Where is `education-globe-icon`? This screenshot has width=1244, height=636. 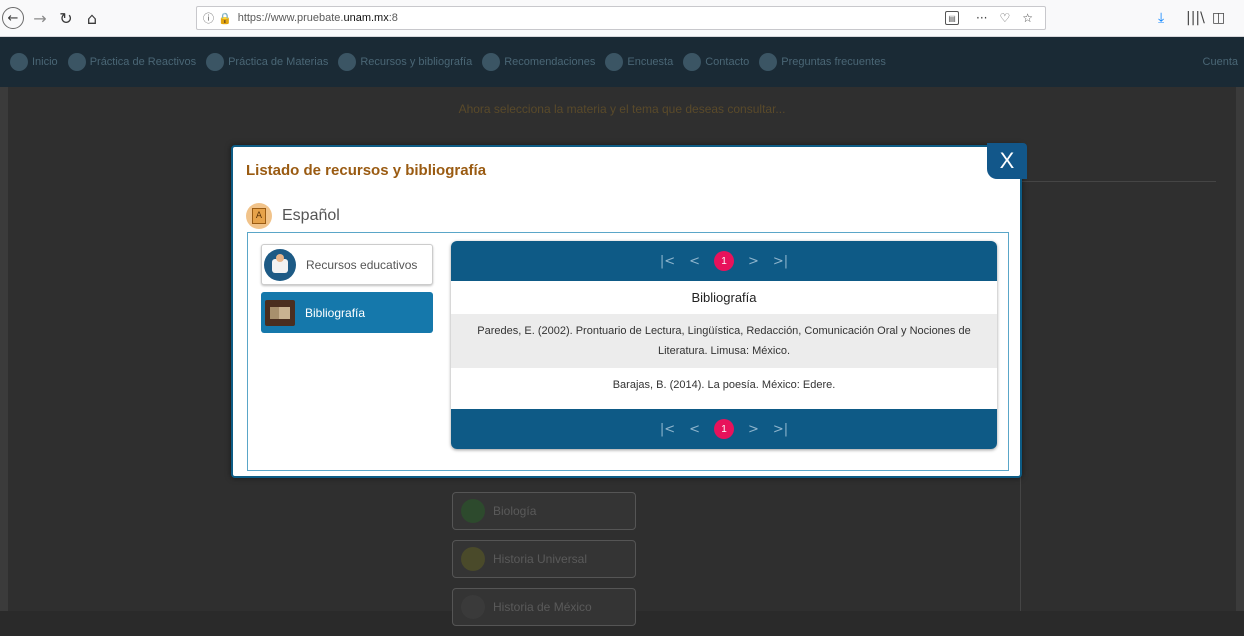
education-globe-icon is located at coordinates (280, 264).